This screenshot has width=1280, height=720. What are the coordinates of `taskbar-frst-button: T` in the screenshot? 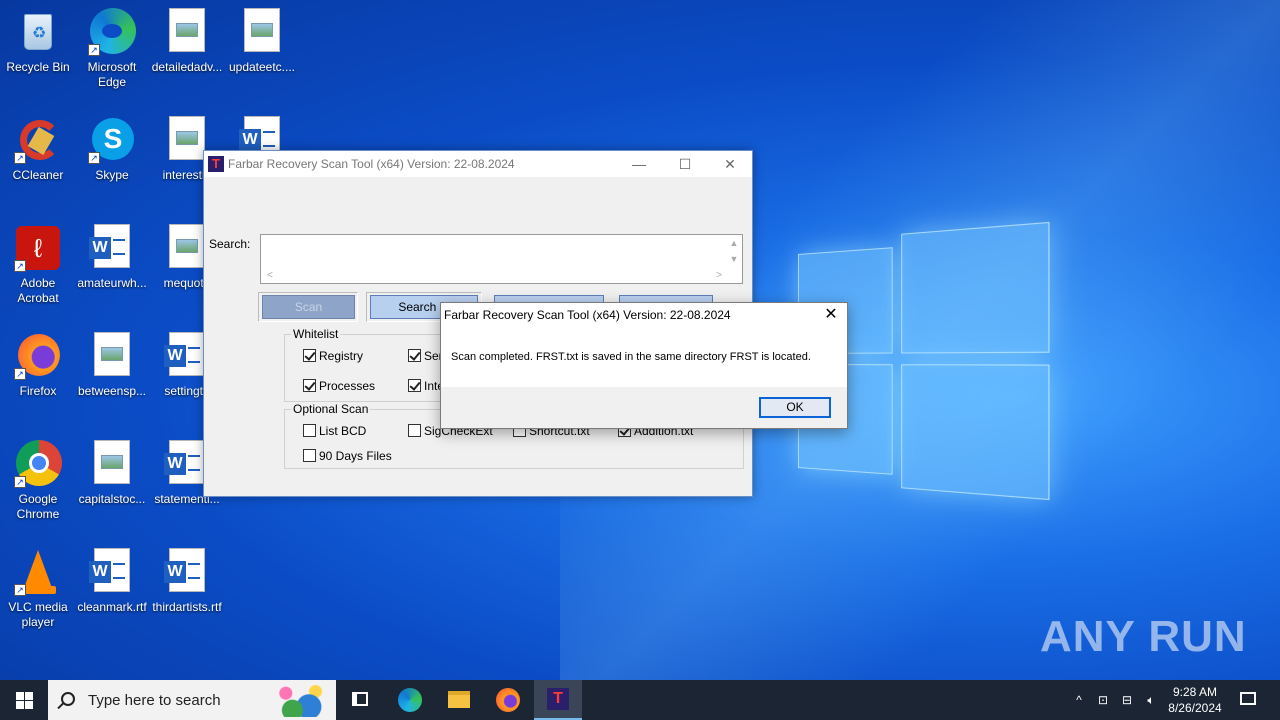 It's located at (558, 700).